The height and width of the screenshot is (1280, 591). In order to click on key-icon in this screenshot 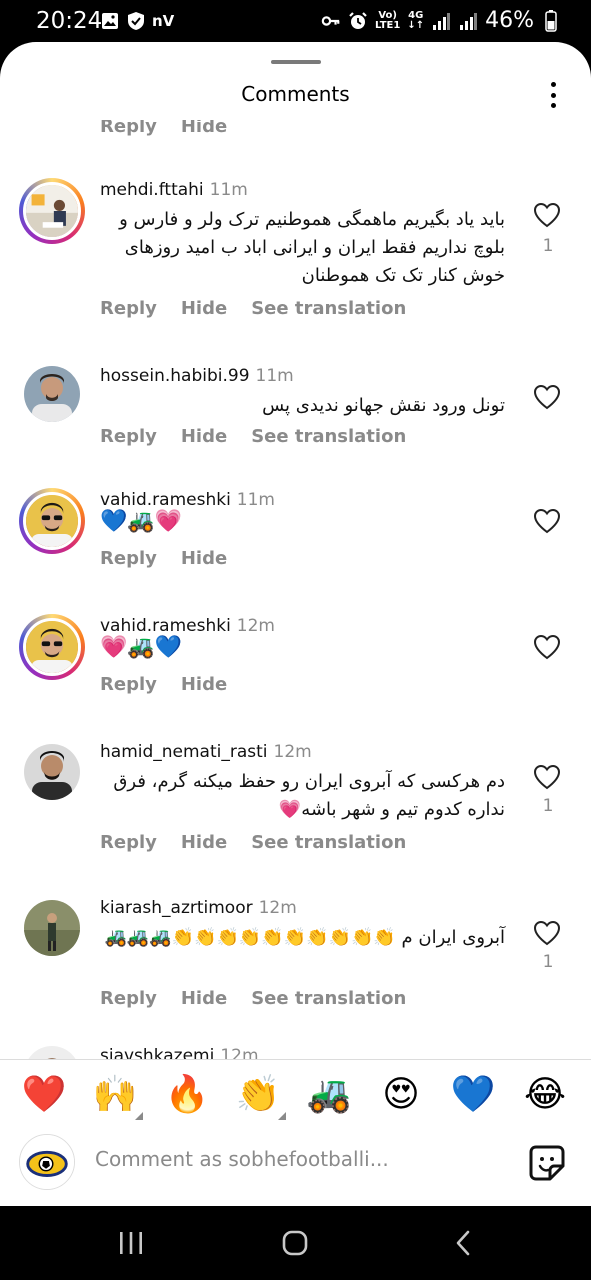, I will do `click(331, 21)`.